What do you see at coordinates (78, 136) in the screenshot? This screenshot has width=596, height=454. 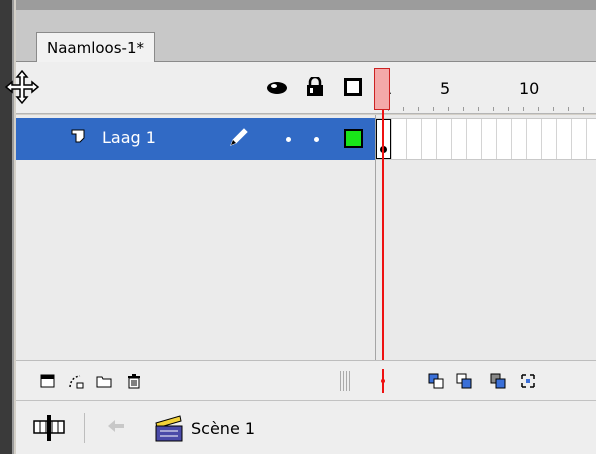 I see `layer-icon` at bounding box center [78, 136].